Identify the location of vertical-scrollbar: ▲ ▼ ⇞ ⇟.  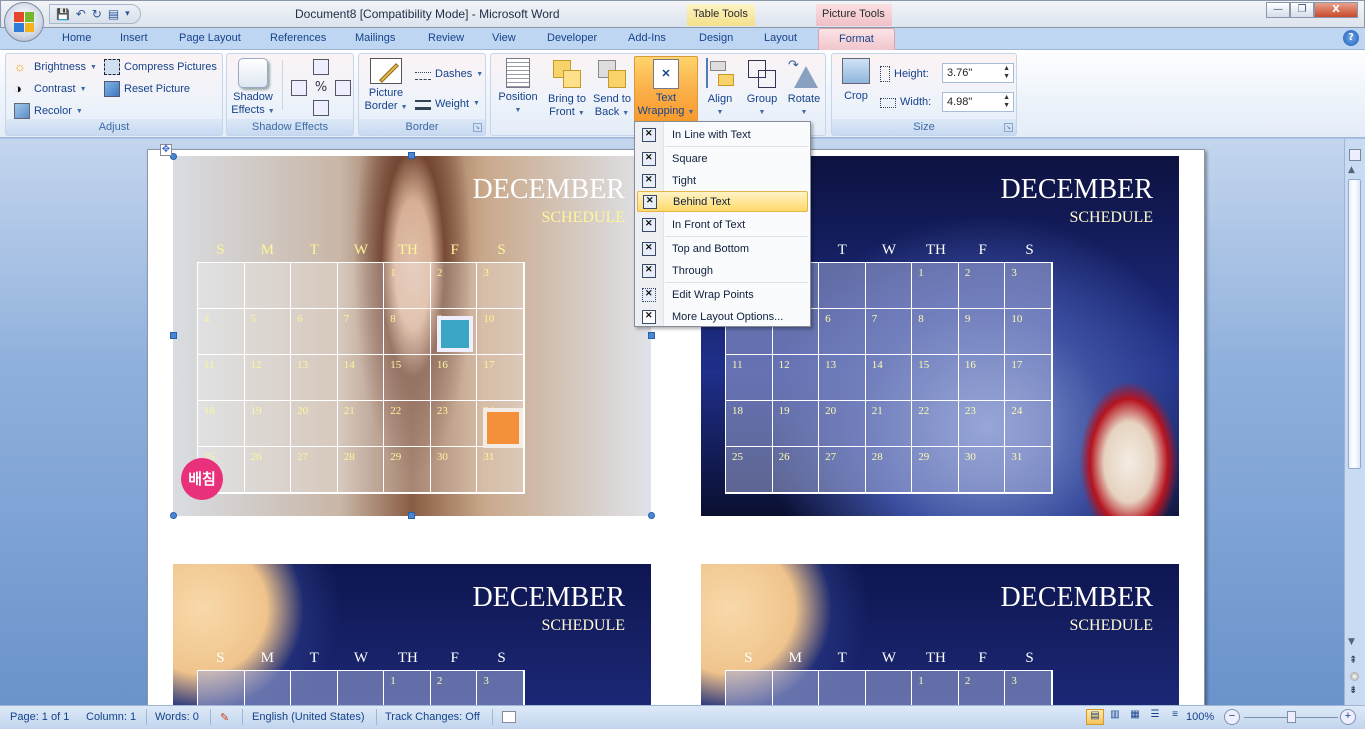
(1354, 422).